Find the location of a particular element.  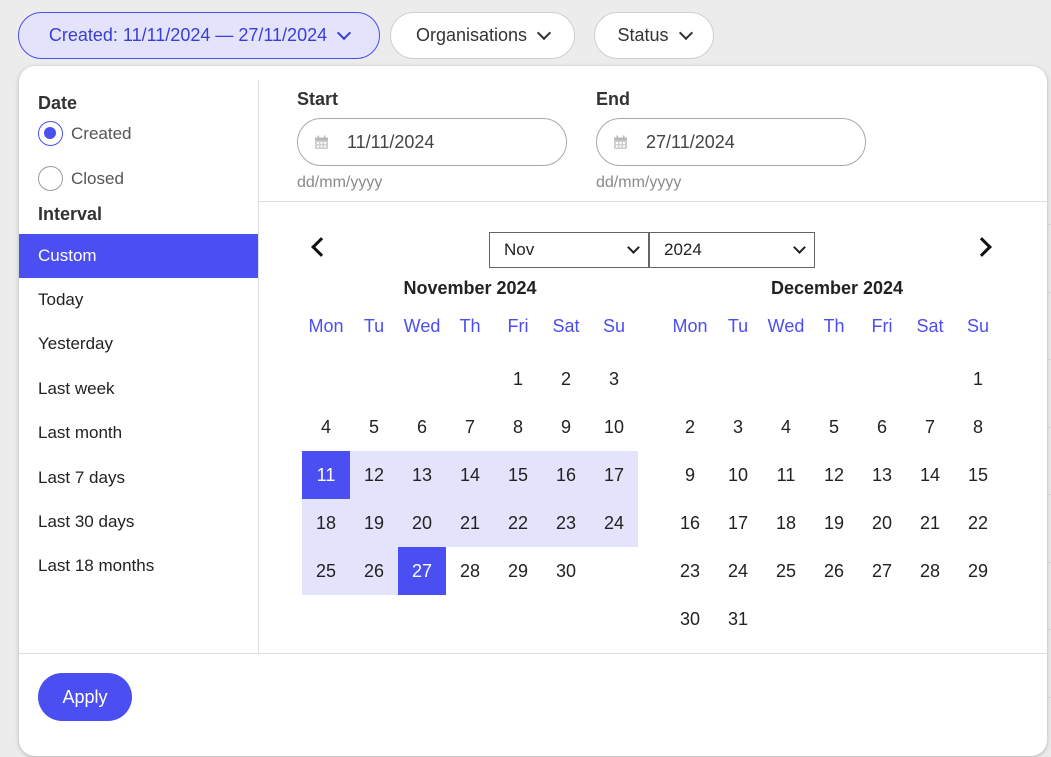

calendar-day: 31 is located at coordinates (738, 619).